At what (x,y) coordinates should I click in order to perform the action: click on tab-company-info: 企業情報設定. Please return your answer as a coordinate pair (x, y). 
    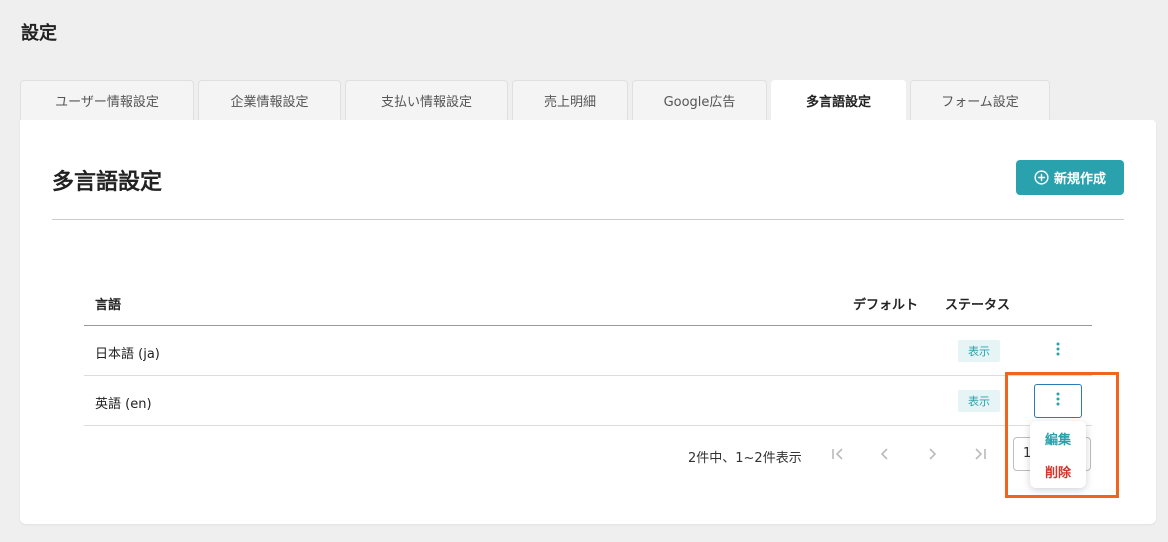
    Looking at the image, I should click on (269, 100).